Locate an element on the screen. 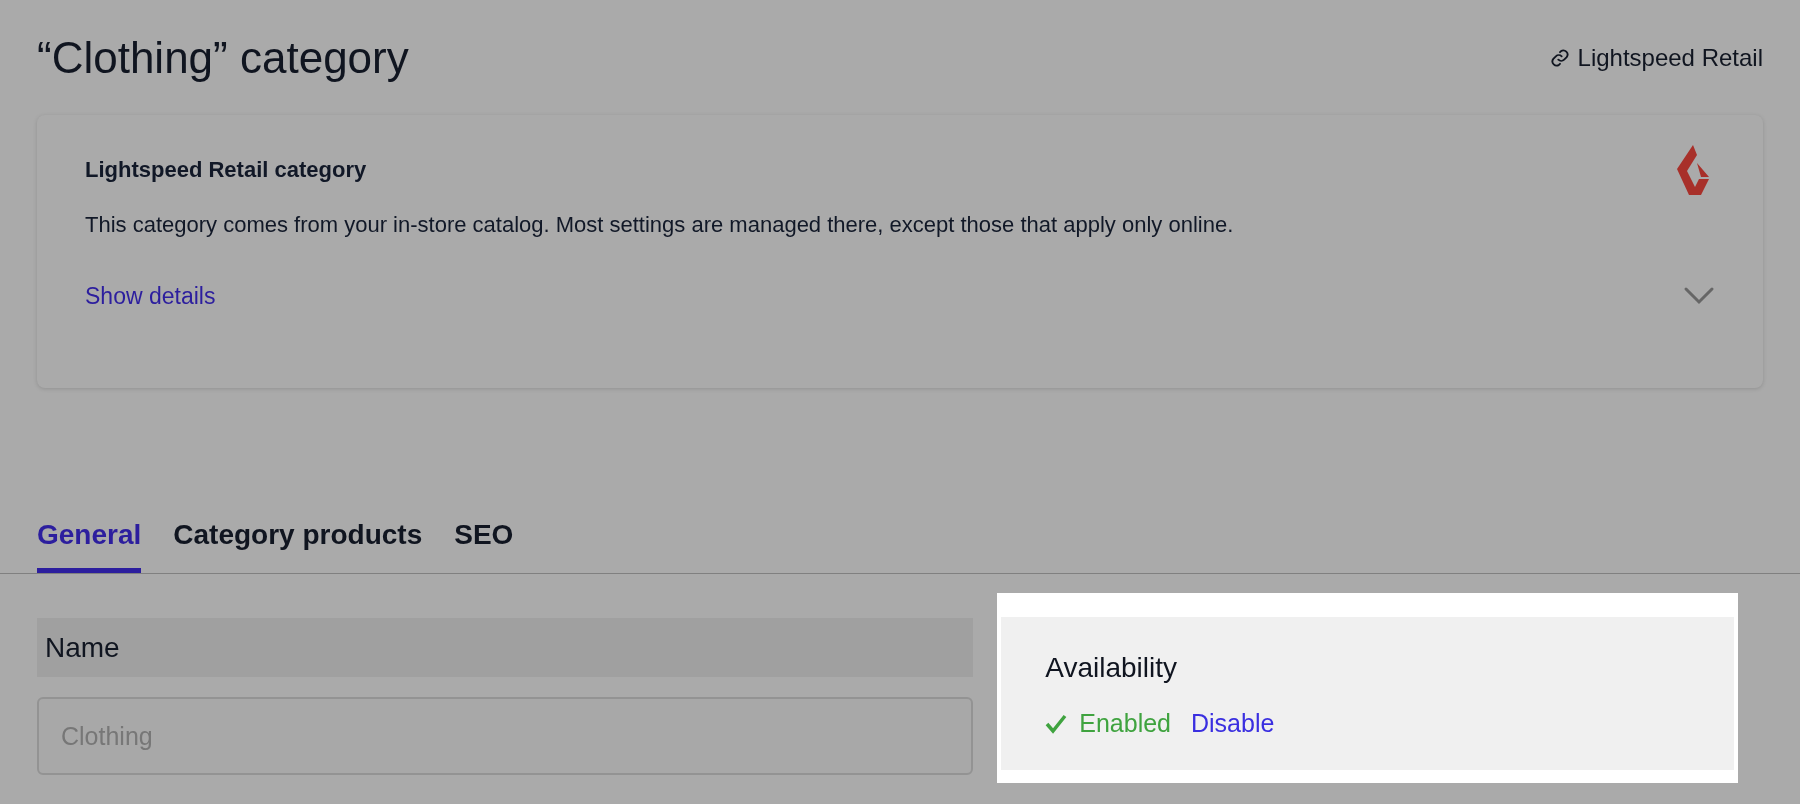  source-link: Lightspeed Retail is located at coordinates (1656, 58).